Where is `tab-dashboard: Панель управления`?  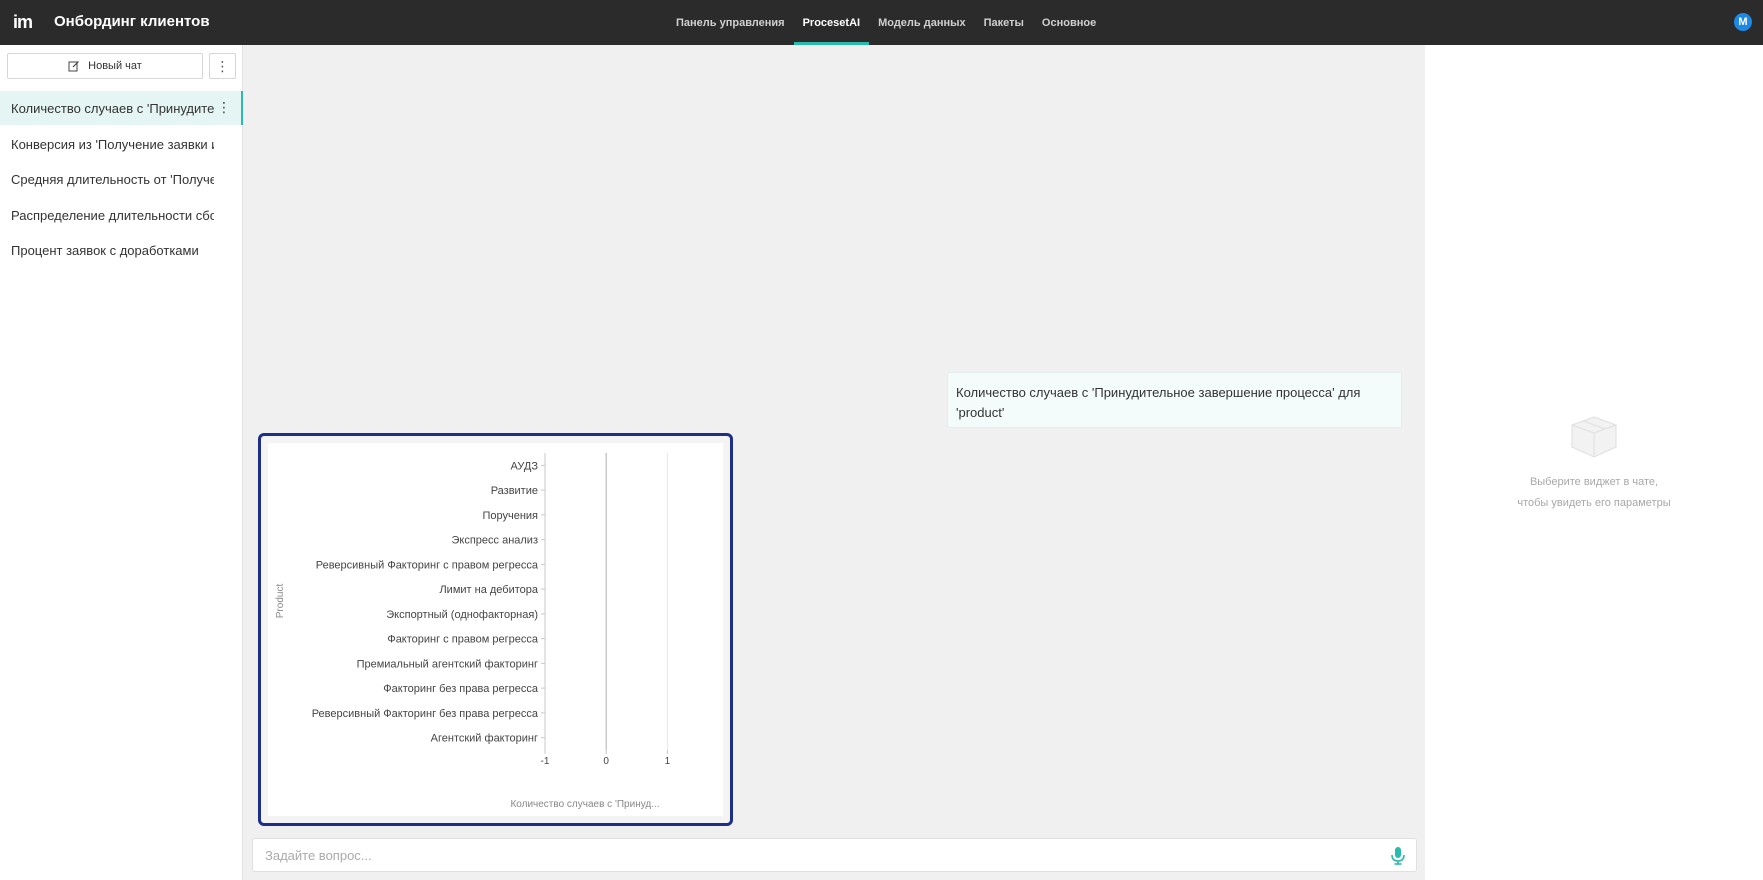
tab-dashboard: Панель управления is located at coordinates (730, 22).